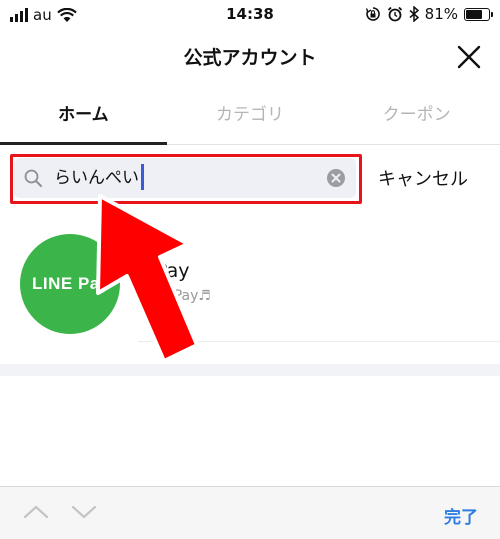 This screenshot has height=539, width=500. Describe the element at coordinates (84, 512) in the screenshot. I see `chevron-down-icon` at that location.